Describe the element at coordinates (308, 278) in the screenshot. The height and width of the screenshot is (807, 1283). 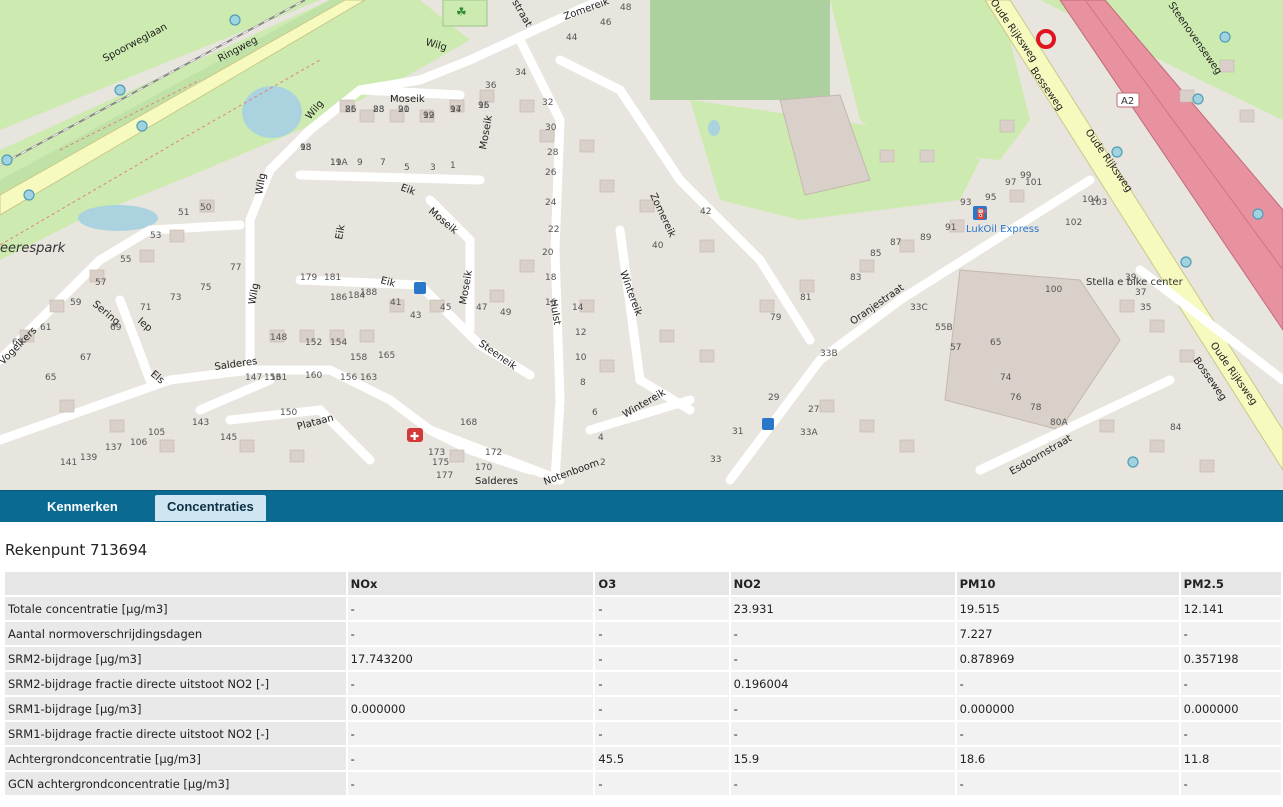
I see `house-number-label: 179` at that location.